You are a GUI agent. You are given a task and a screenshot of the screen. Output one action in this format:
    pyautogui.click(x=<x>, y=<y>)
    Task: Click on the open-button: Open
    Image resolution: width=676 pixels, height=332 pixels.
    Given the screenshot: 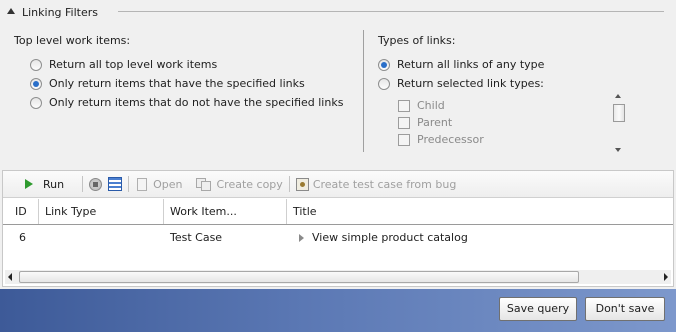 What is the action you would take?
    pyautogui.click(x=158, y=184)
    